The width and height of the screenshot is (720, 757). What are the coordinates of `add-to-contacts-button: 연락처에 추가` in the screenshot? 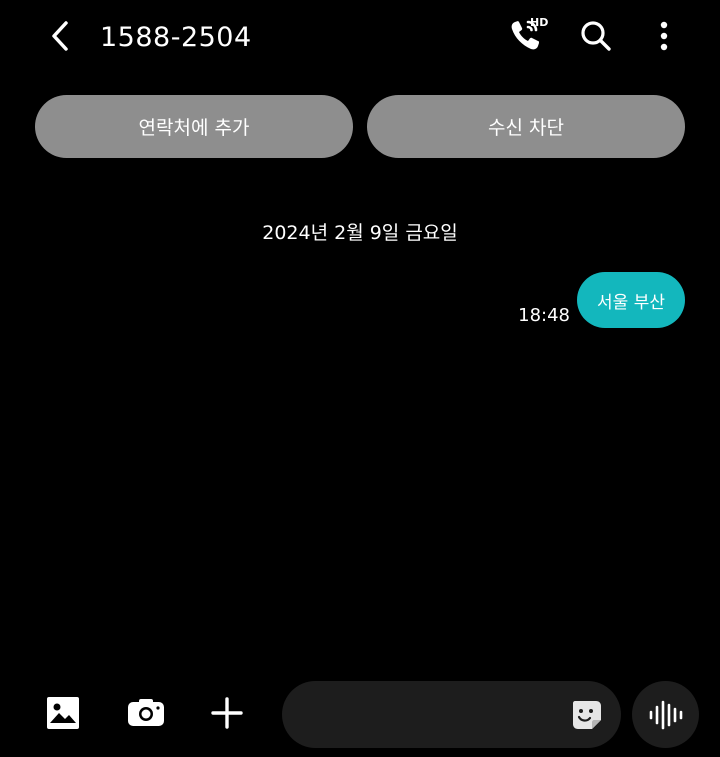 It's located at (194, 126).